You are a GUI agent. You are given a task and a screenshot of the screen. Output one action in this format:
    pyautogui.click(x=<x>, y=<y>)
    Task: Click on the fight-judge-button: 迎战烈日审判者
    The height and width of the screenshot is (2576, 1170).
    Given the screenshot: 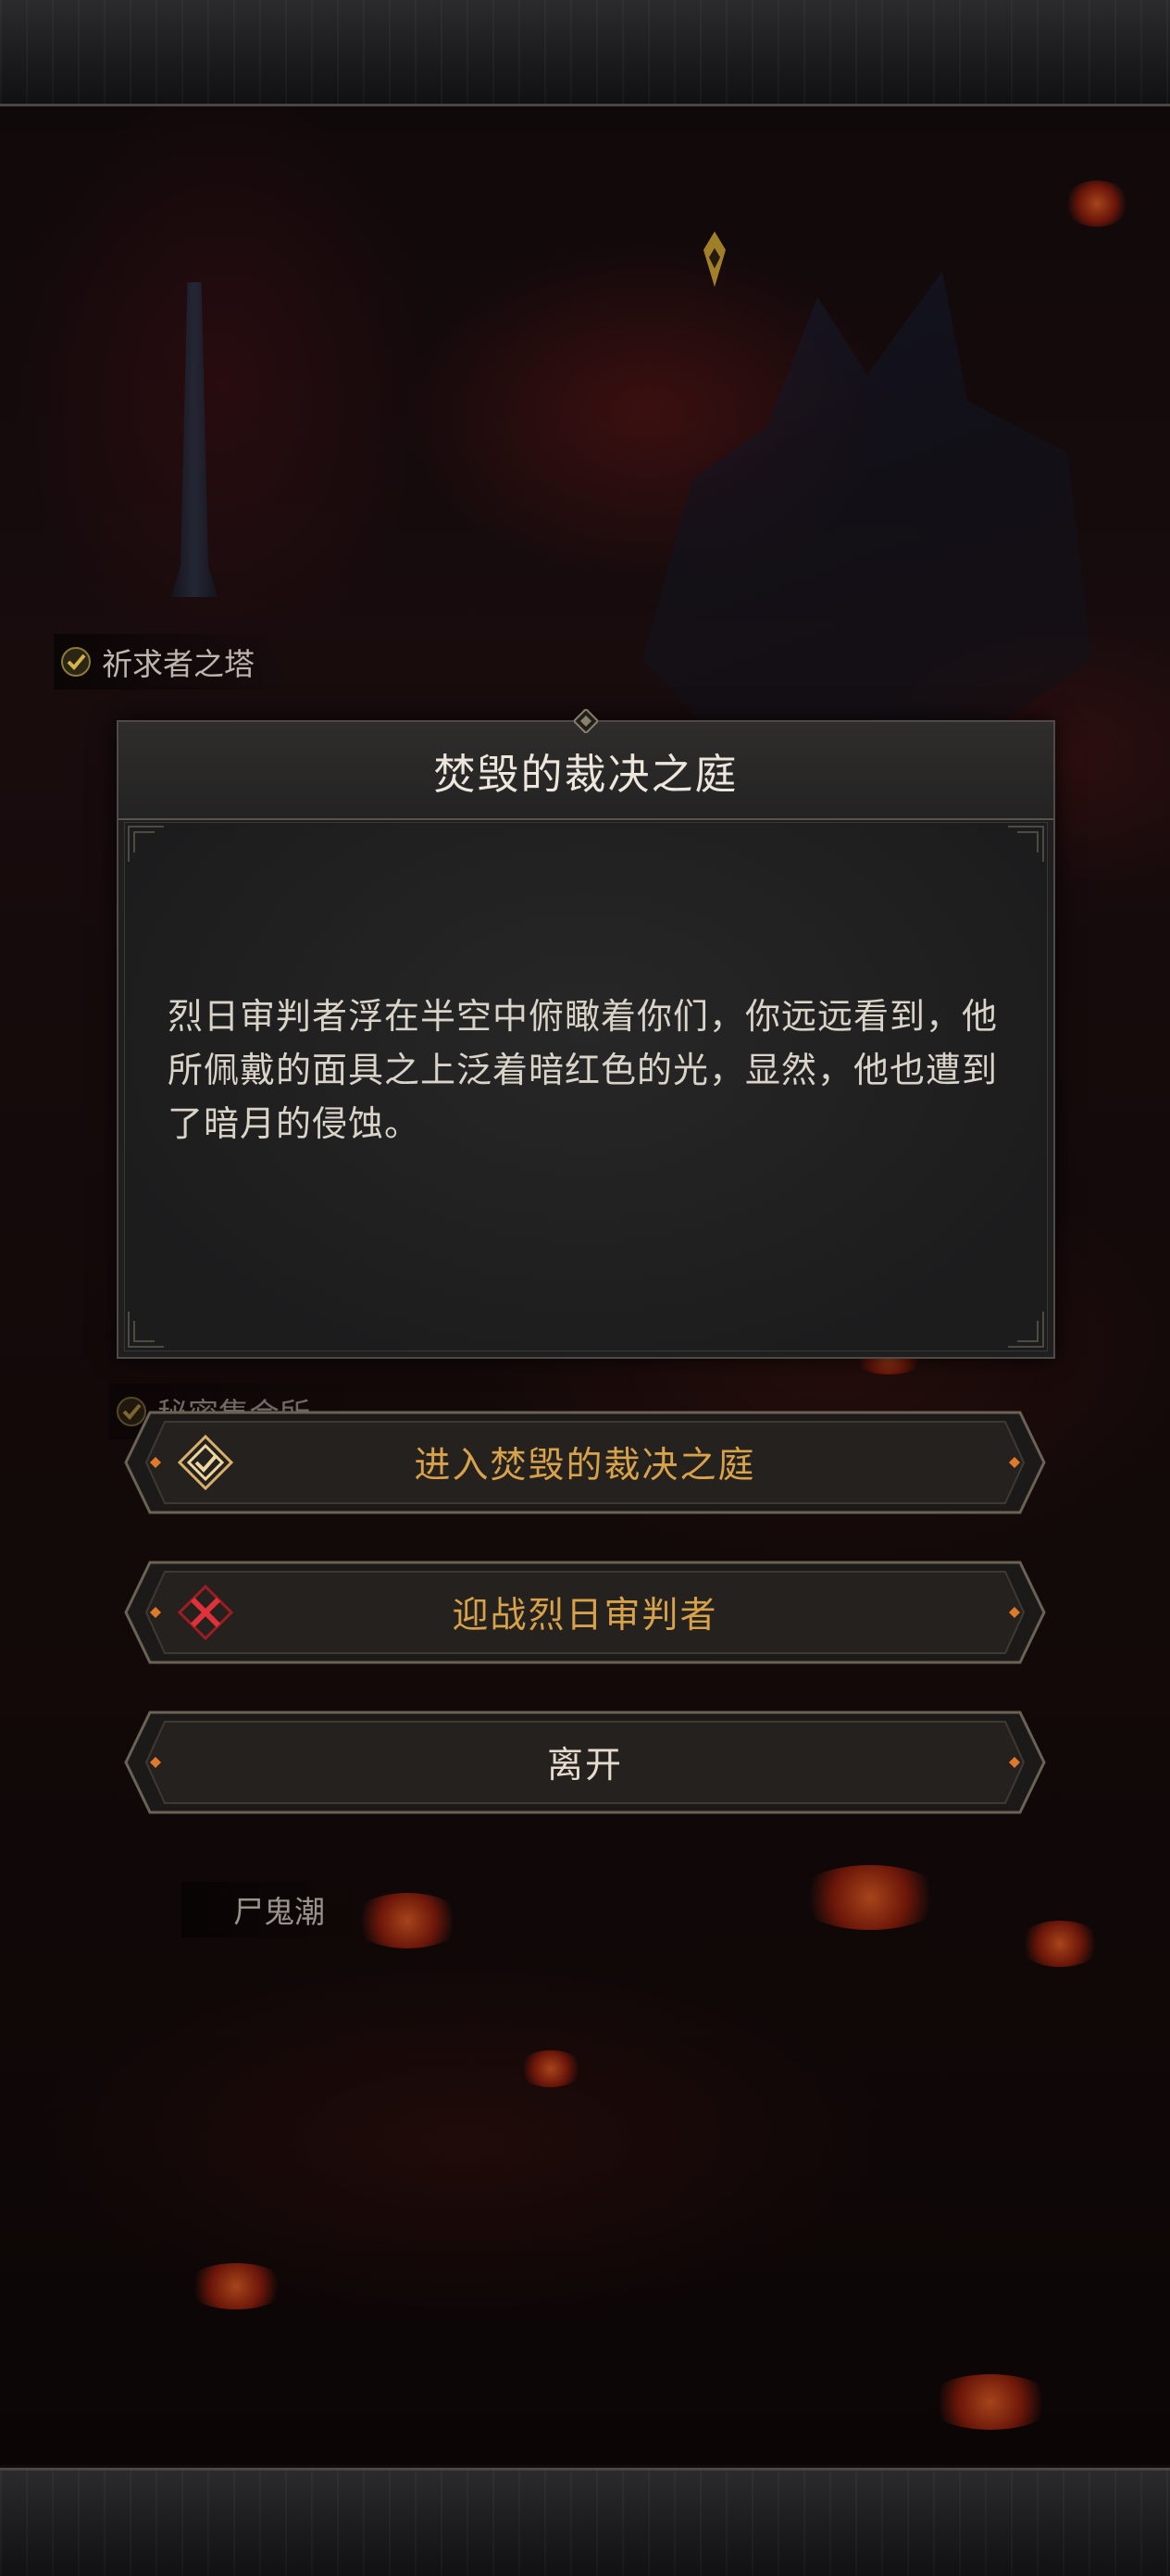 What is the action you would take?
    pyautogui.click(x=585, y=1612)
    